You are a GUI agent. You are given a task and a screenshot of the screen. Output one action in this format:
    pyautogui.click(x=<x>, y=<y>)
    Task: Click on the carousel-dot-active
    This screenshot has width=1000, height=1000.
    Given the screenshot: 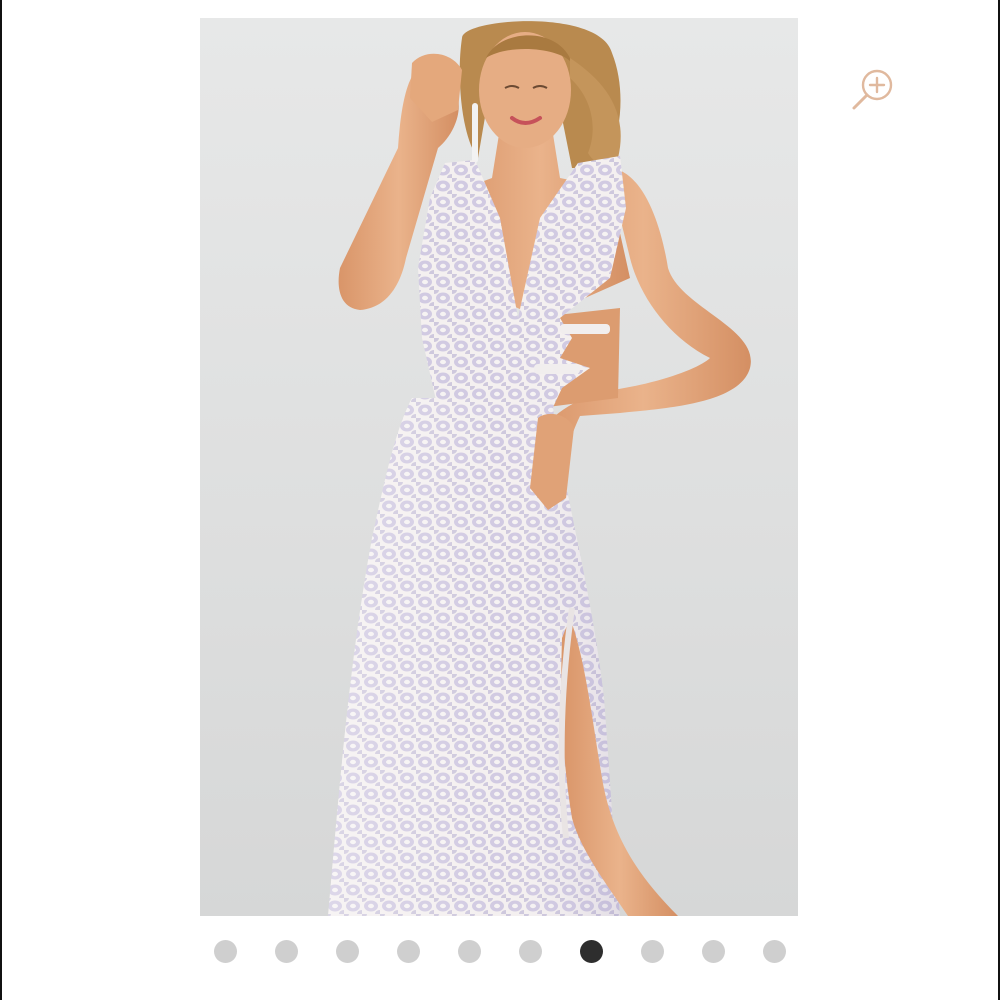 What is the action you would take?
    pyautogui.click(x=591, y=951)
    